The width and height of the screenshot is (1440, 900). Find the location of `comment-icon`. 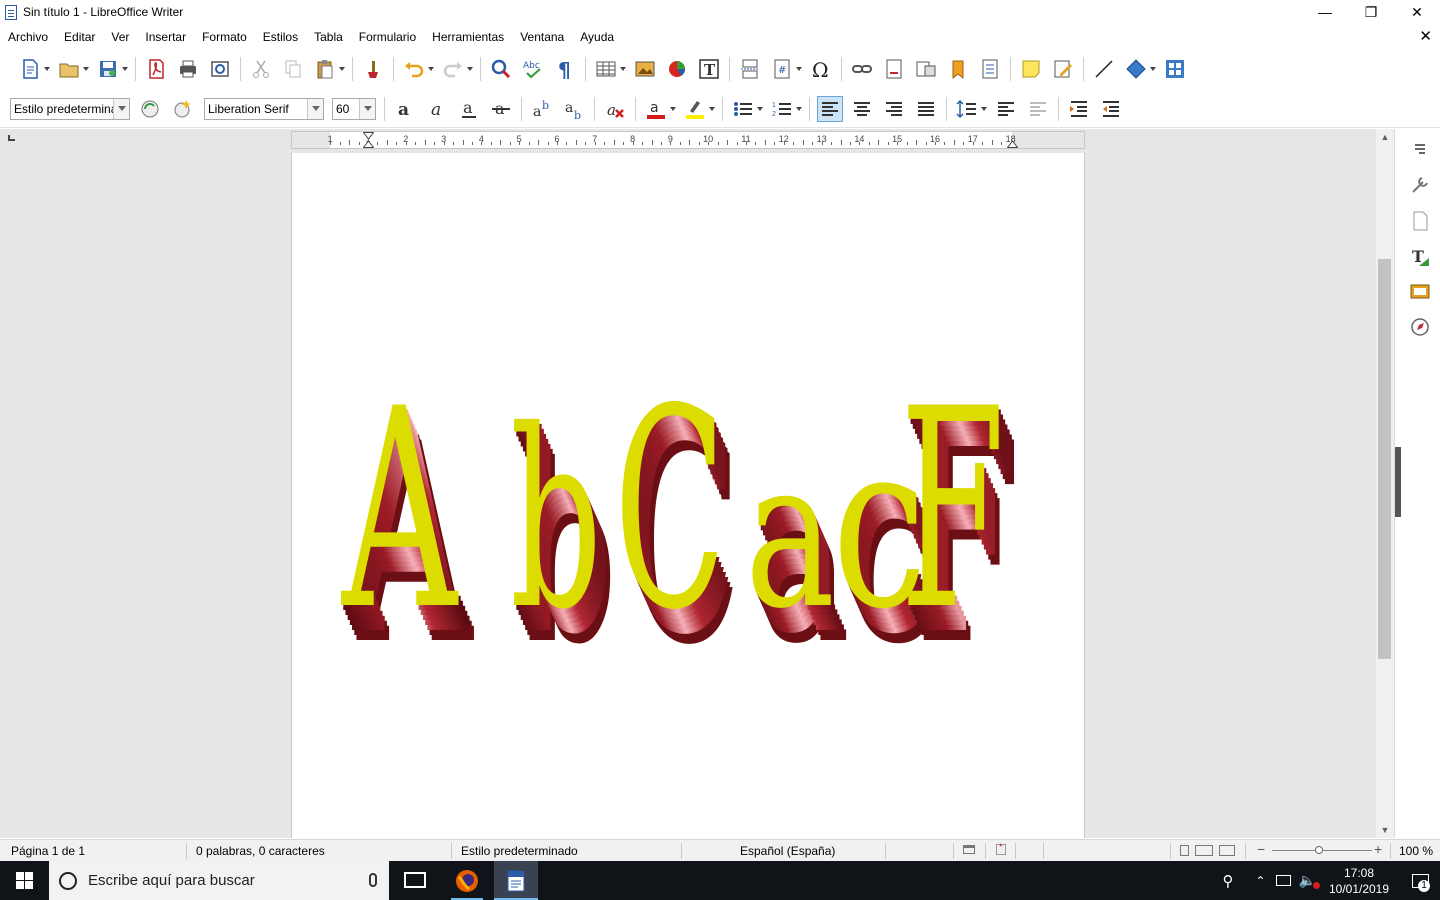

comment-icon is located at coordinates (1031, 69).